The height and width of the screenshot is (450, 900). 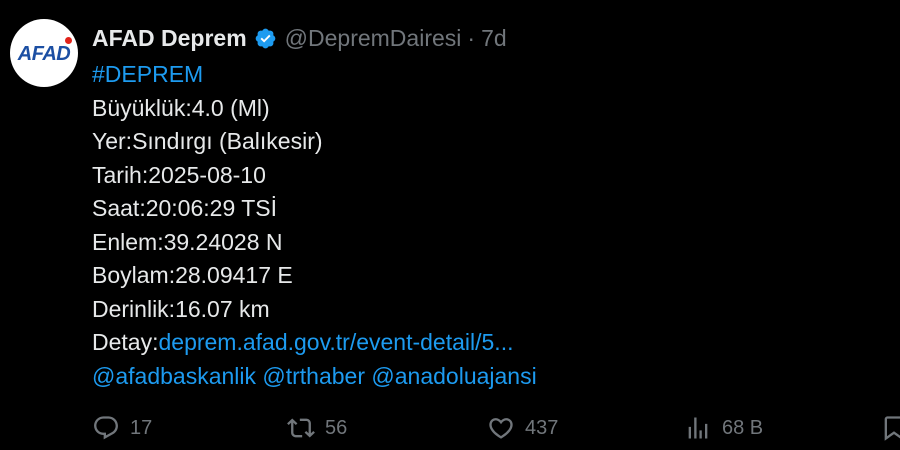 I want to click on longitude-line: Boylam:28.09417 E, so click(x=192, y=275).